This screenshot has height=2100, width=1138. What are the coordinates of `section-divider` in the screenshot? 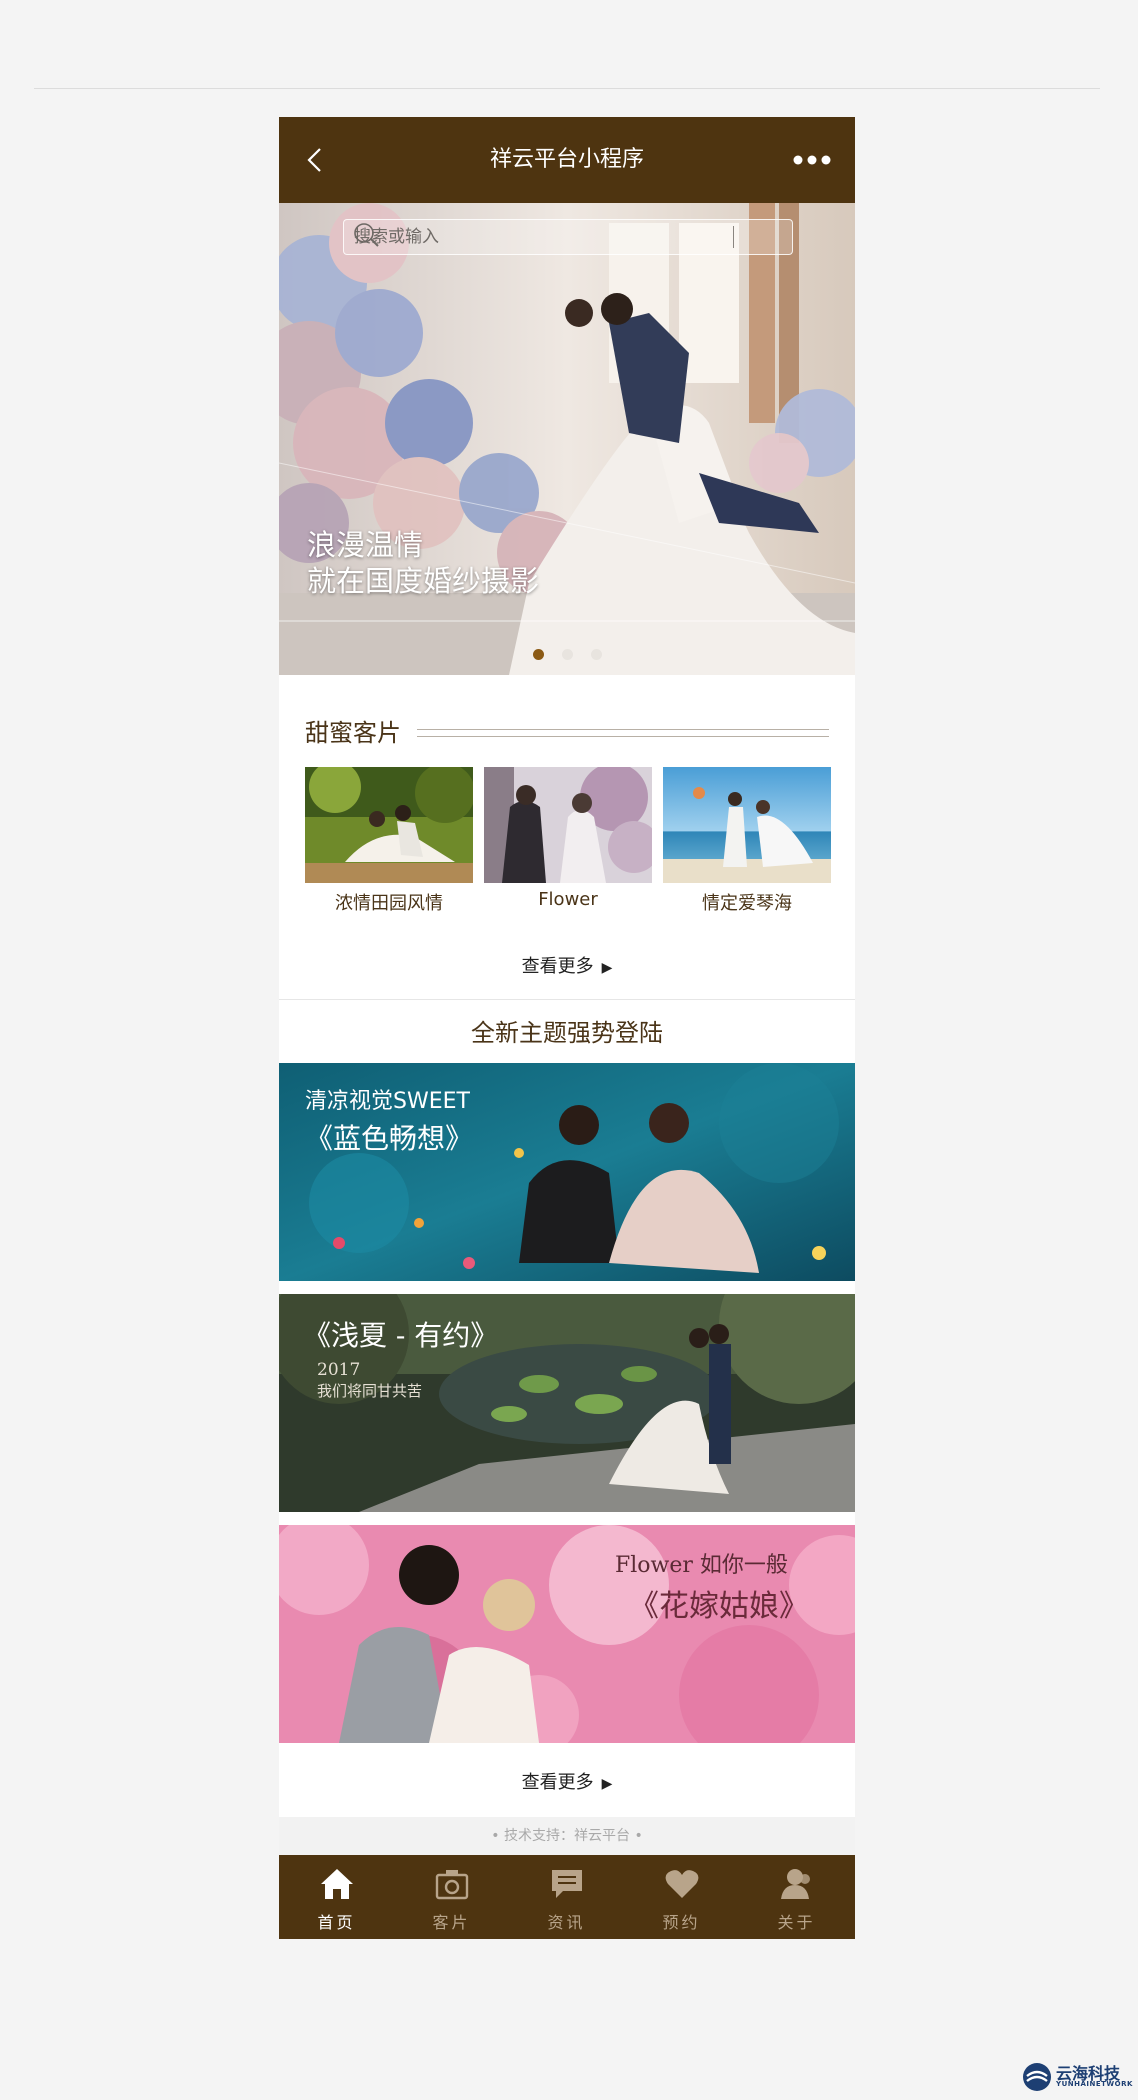 It's located at (567, 999).